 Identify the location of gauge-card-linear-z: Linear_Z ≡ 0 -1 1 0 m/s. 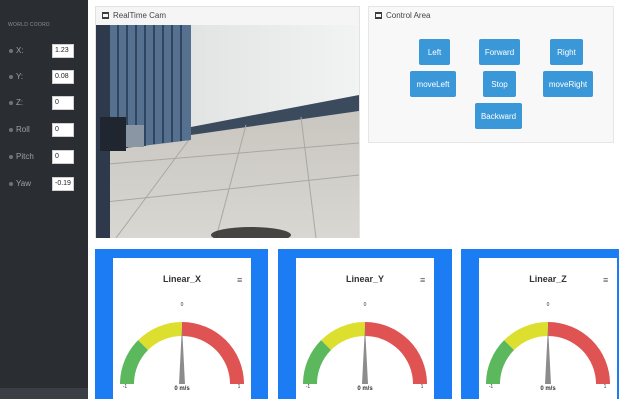
(548, 328).